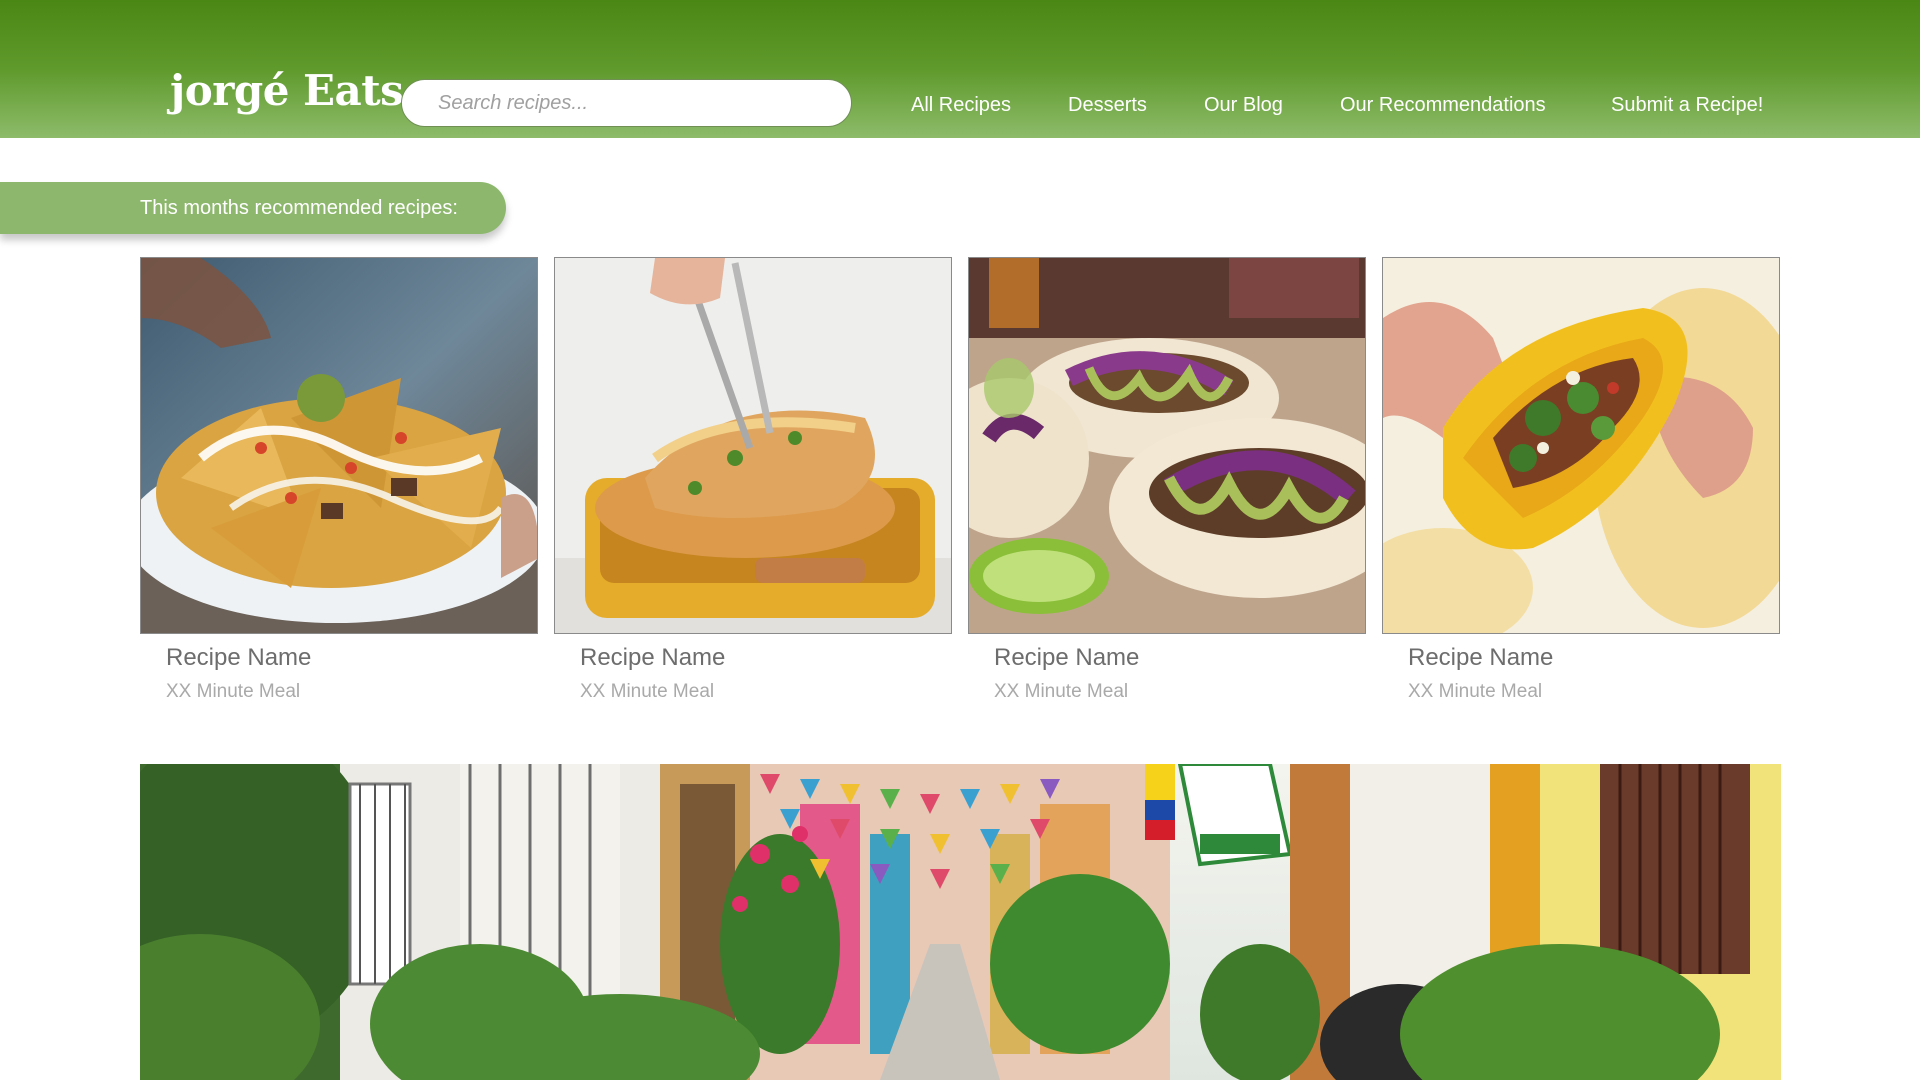  I want to click on tacos-photo, so click(1167, 445).